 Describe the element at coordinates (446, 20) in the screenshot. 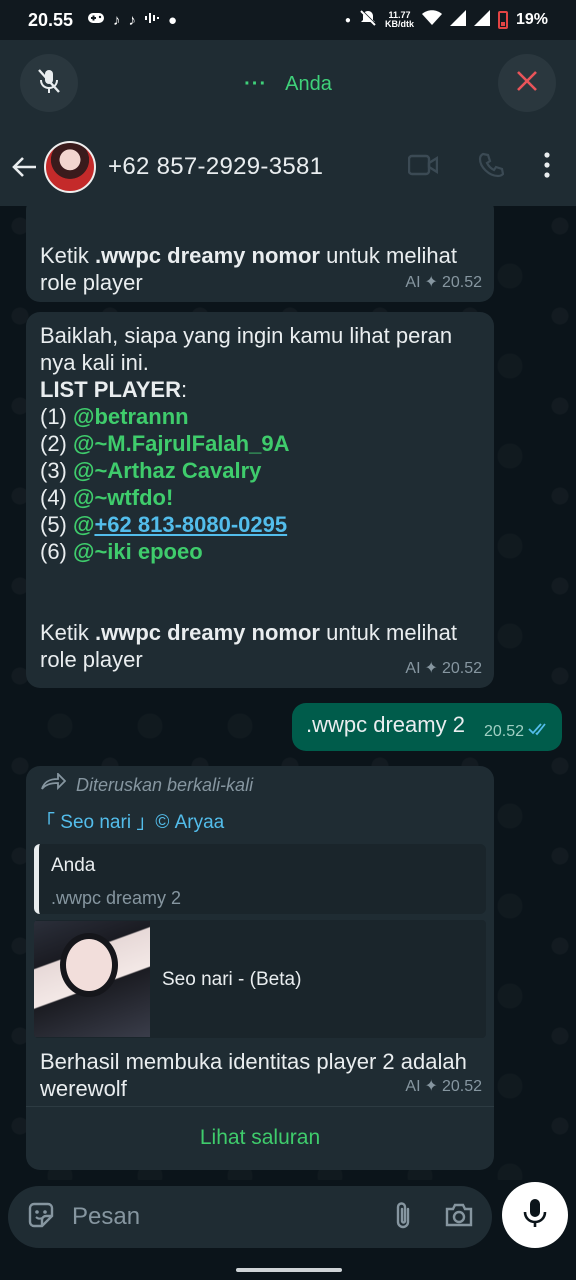

I see `status-system-icons: ● 11.77 KB/dtk 19%` at that location.